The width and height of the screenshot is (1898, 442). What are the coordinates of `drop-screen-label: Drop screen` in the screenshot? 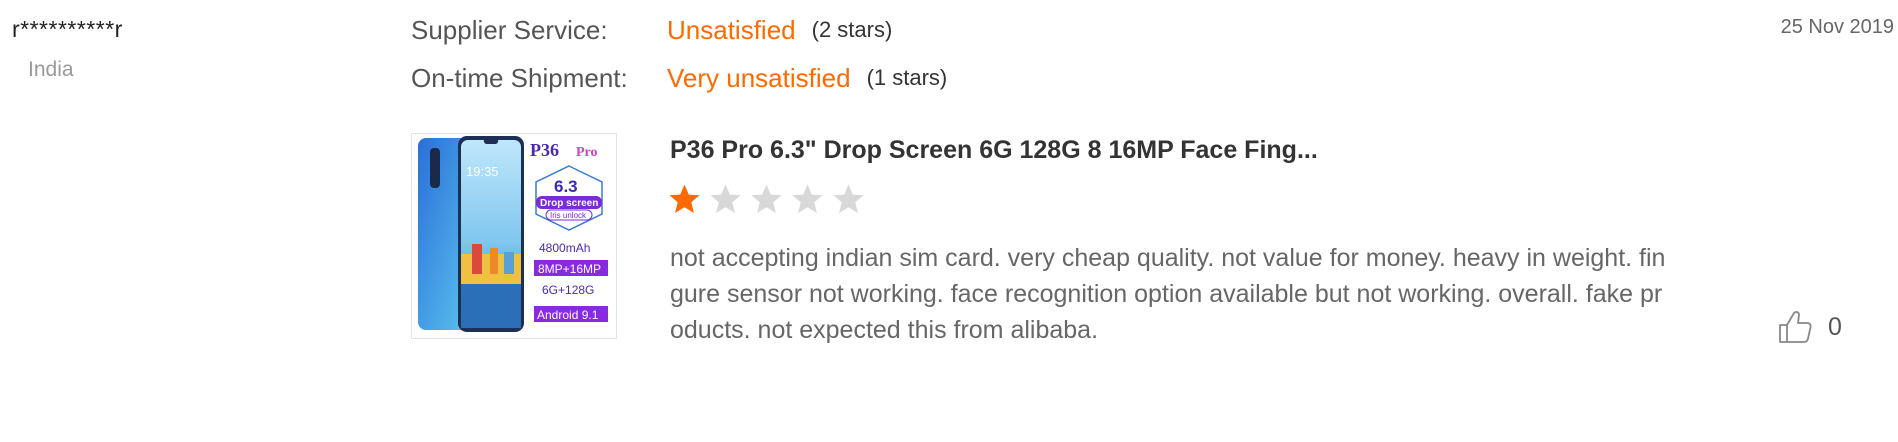 It's located at (569, 203).